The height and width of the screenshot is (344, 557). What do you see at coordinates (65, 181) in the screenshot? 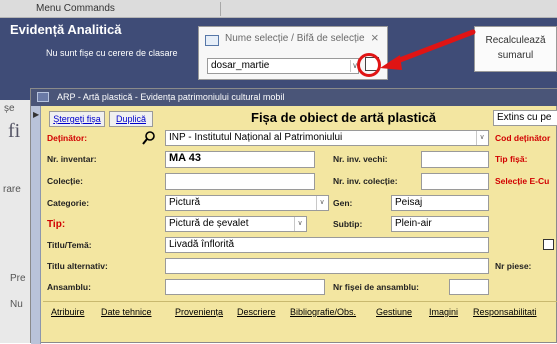
I see `colectie-label: Colecție:` at bounding box center [65, 181].